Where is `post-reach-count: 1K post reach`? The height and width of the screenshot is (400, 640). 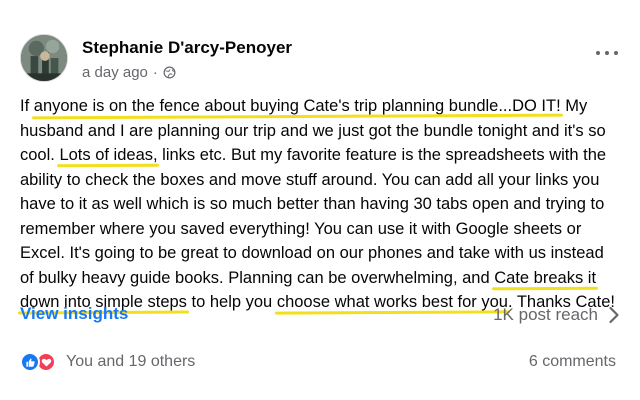
post-reach-count: 1K post reach is located at coordinates (545, 315).